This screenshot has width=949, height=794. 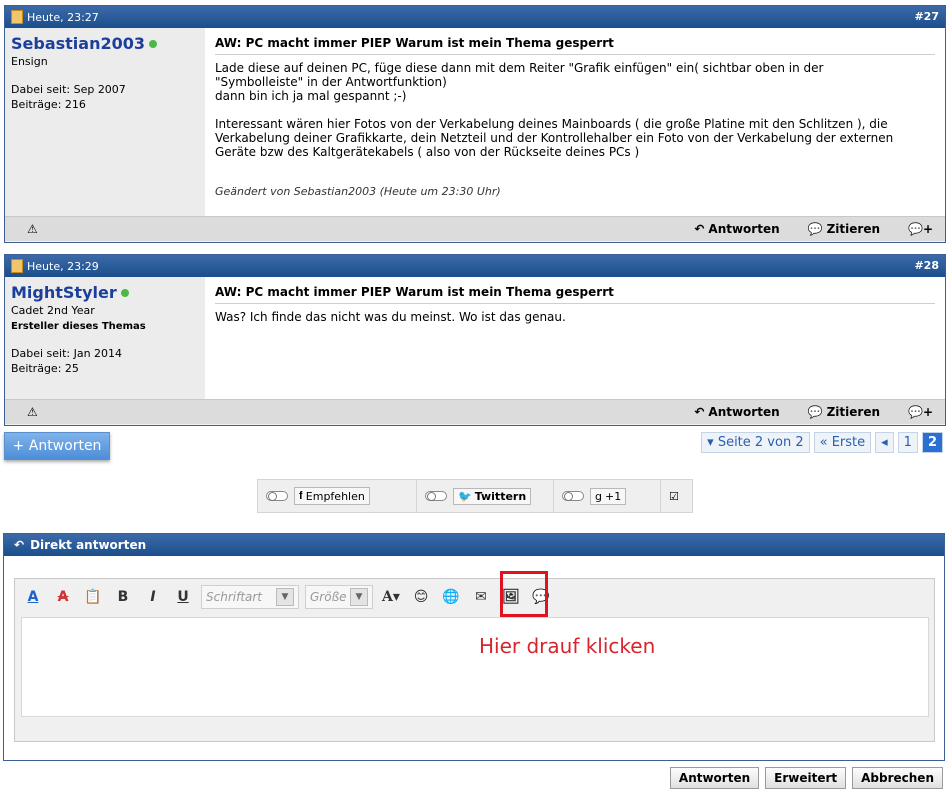 I want to click on user-rank: Cadet 2nd Year, so click(x=53, y=310).